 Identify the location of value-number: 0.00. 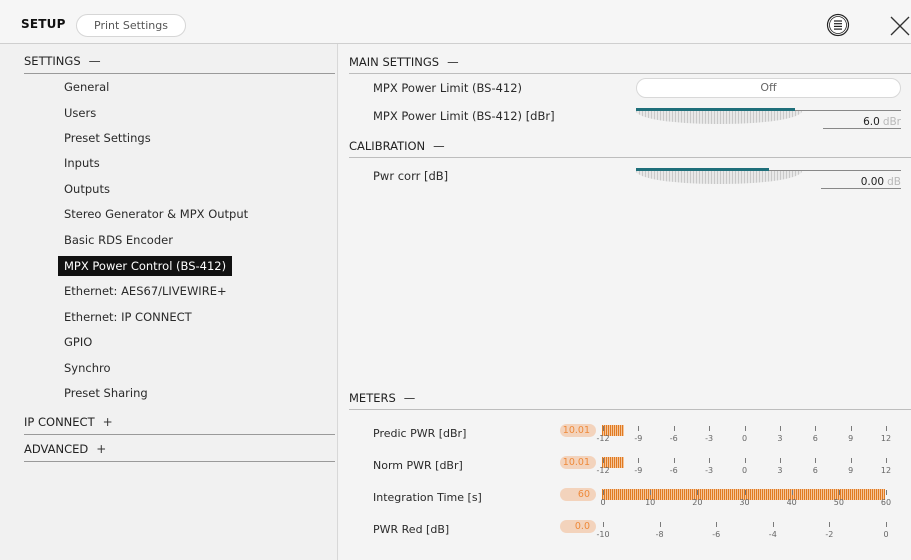
(872, 182).